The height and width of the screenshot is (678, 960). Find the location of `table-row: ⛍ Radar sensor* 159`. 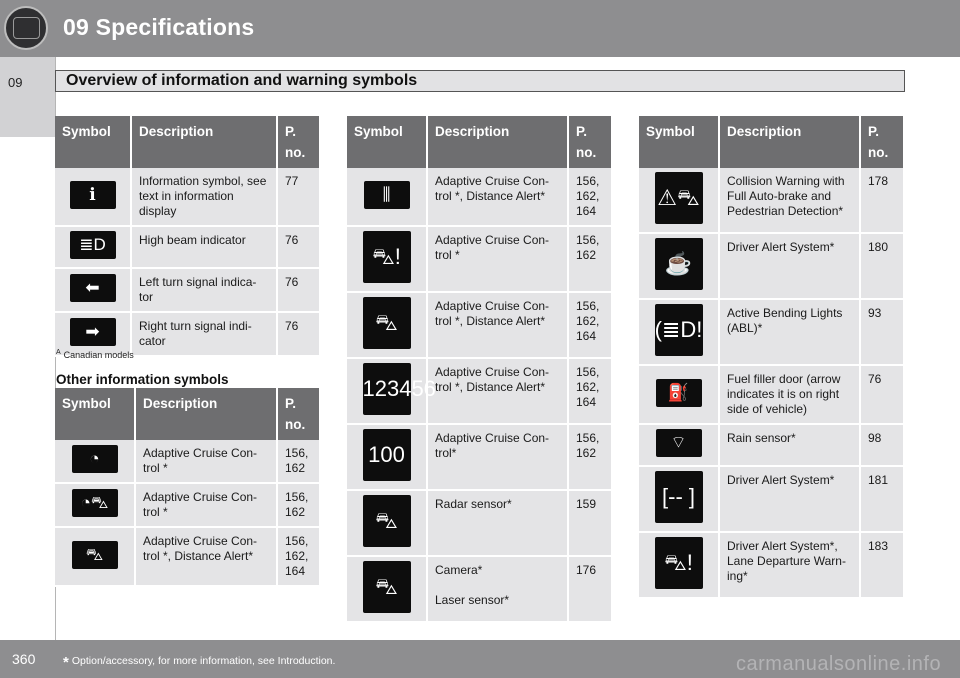

table-row: ⛍ Radar sensor* 159 is located at coordinates (479, 523).